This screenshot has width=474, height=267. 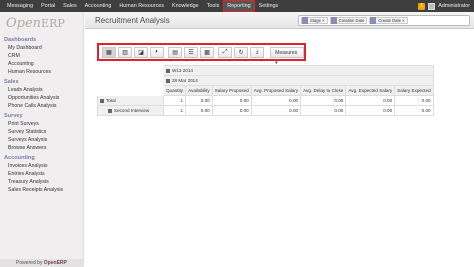 What do you see at coordinates (41, 132) in the screenshot?
I see `sidebar-item-survey-statistics: Survey Statistics` at bounding box center [41, 132].